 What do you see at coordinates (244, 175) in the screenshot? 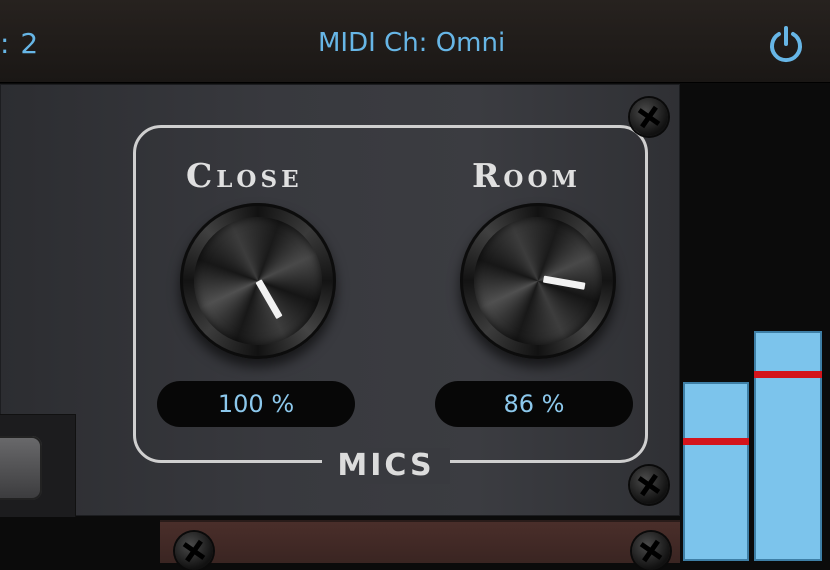
I see `close-knob-label: Close` at bounding box center [244, 175].